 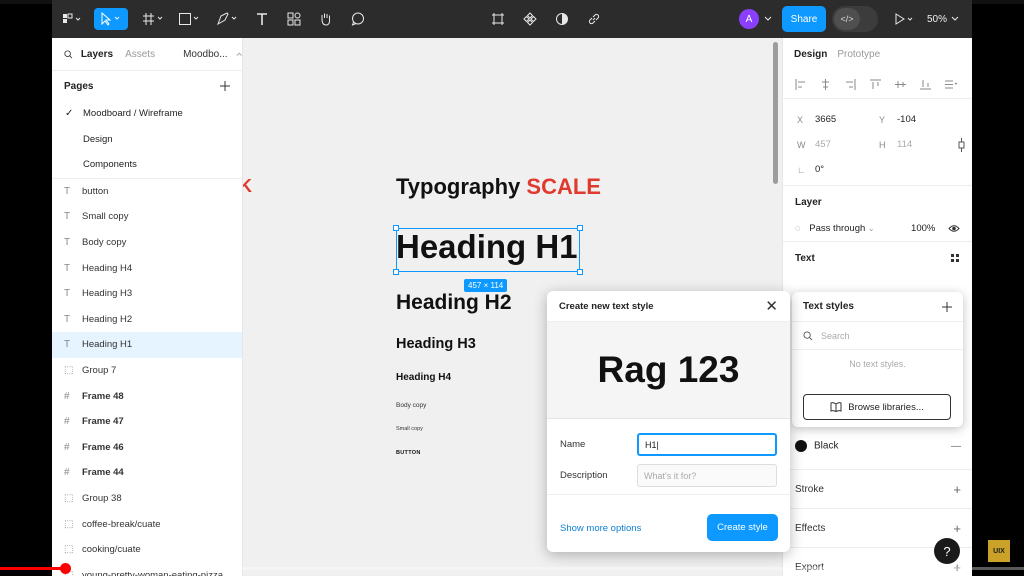 What do you see at coordinates (147, 319) in the screenshot?
I see `layer-row: T Heading H2` at bounding box center [147, 319].